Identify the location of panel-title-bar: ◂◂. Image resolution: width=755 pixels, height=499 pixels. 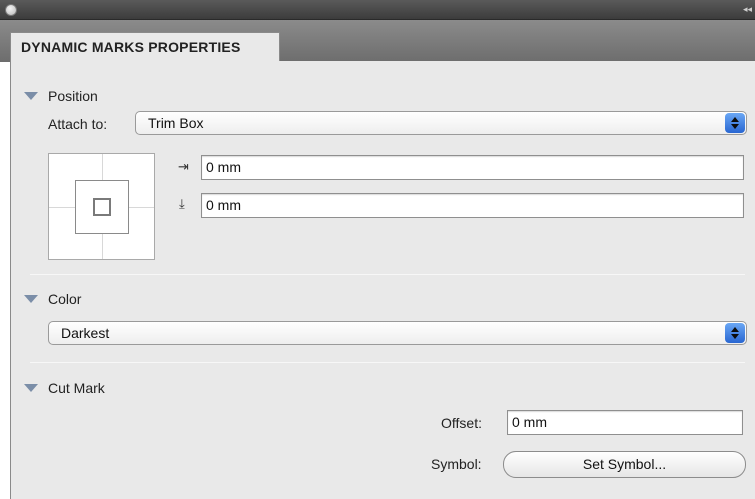
(377, 10).